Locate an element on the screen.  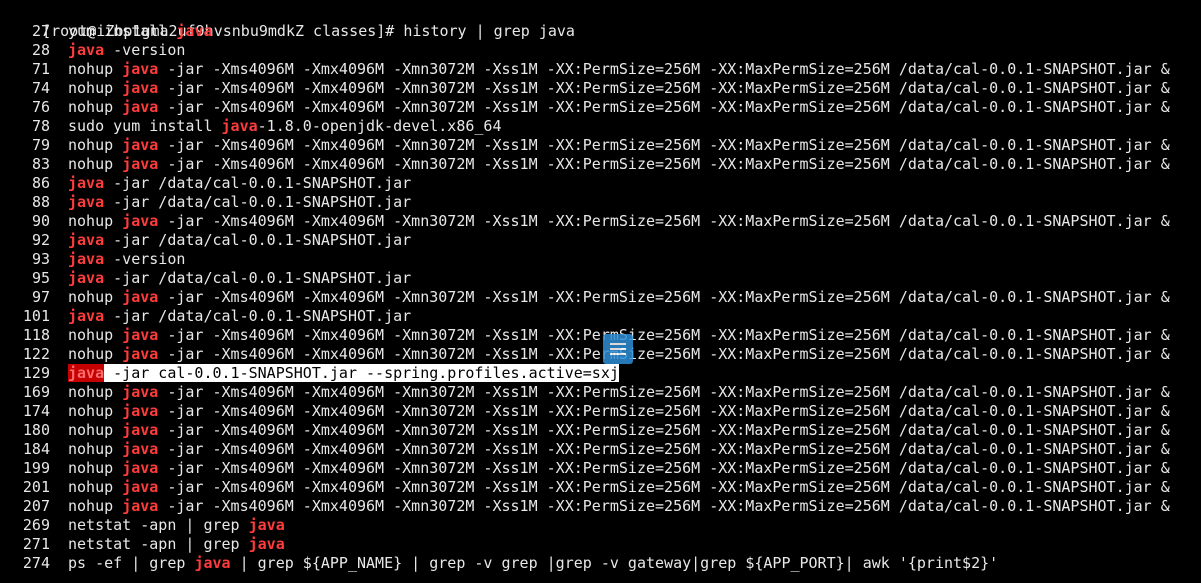
history-number: 180 is located at coordinates (36, 430).